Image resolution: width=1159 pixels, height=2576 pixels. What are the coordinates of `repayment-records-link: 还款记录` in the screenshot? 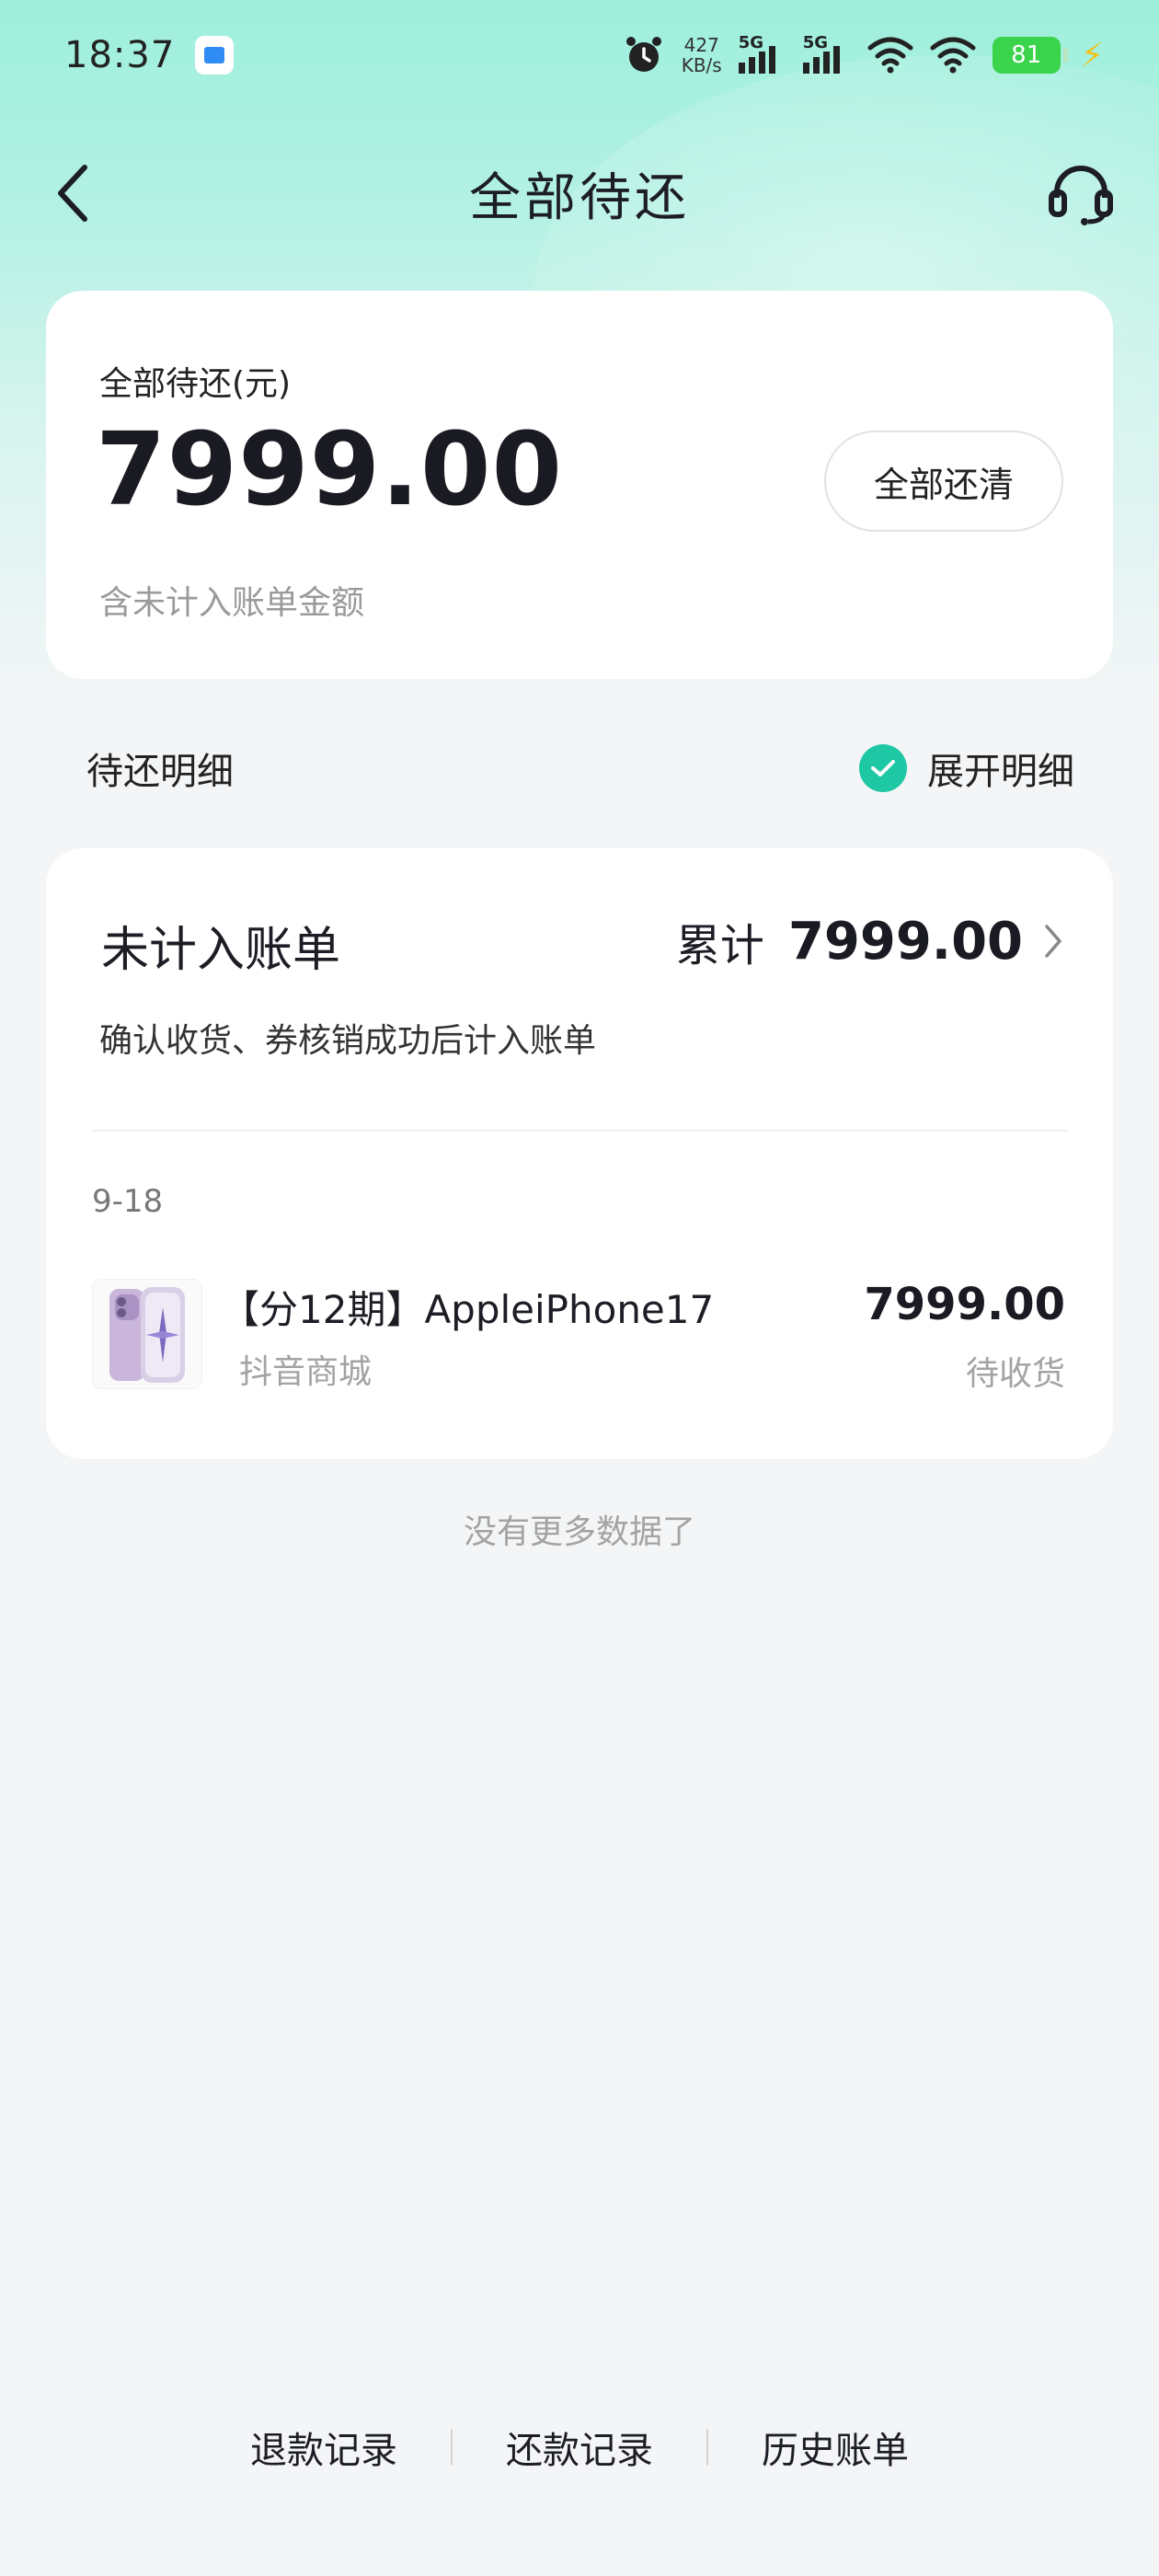 It's located at (579, 2447).